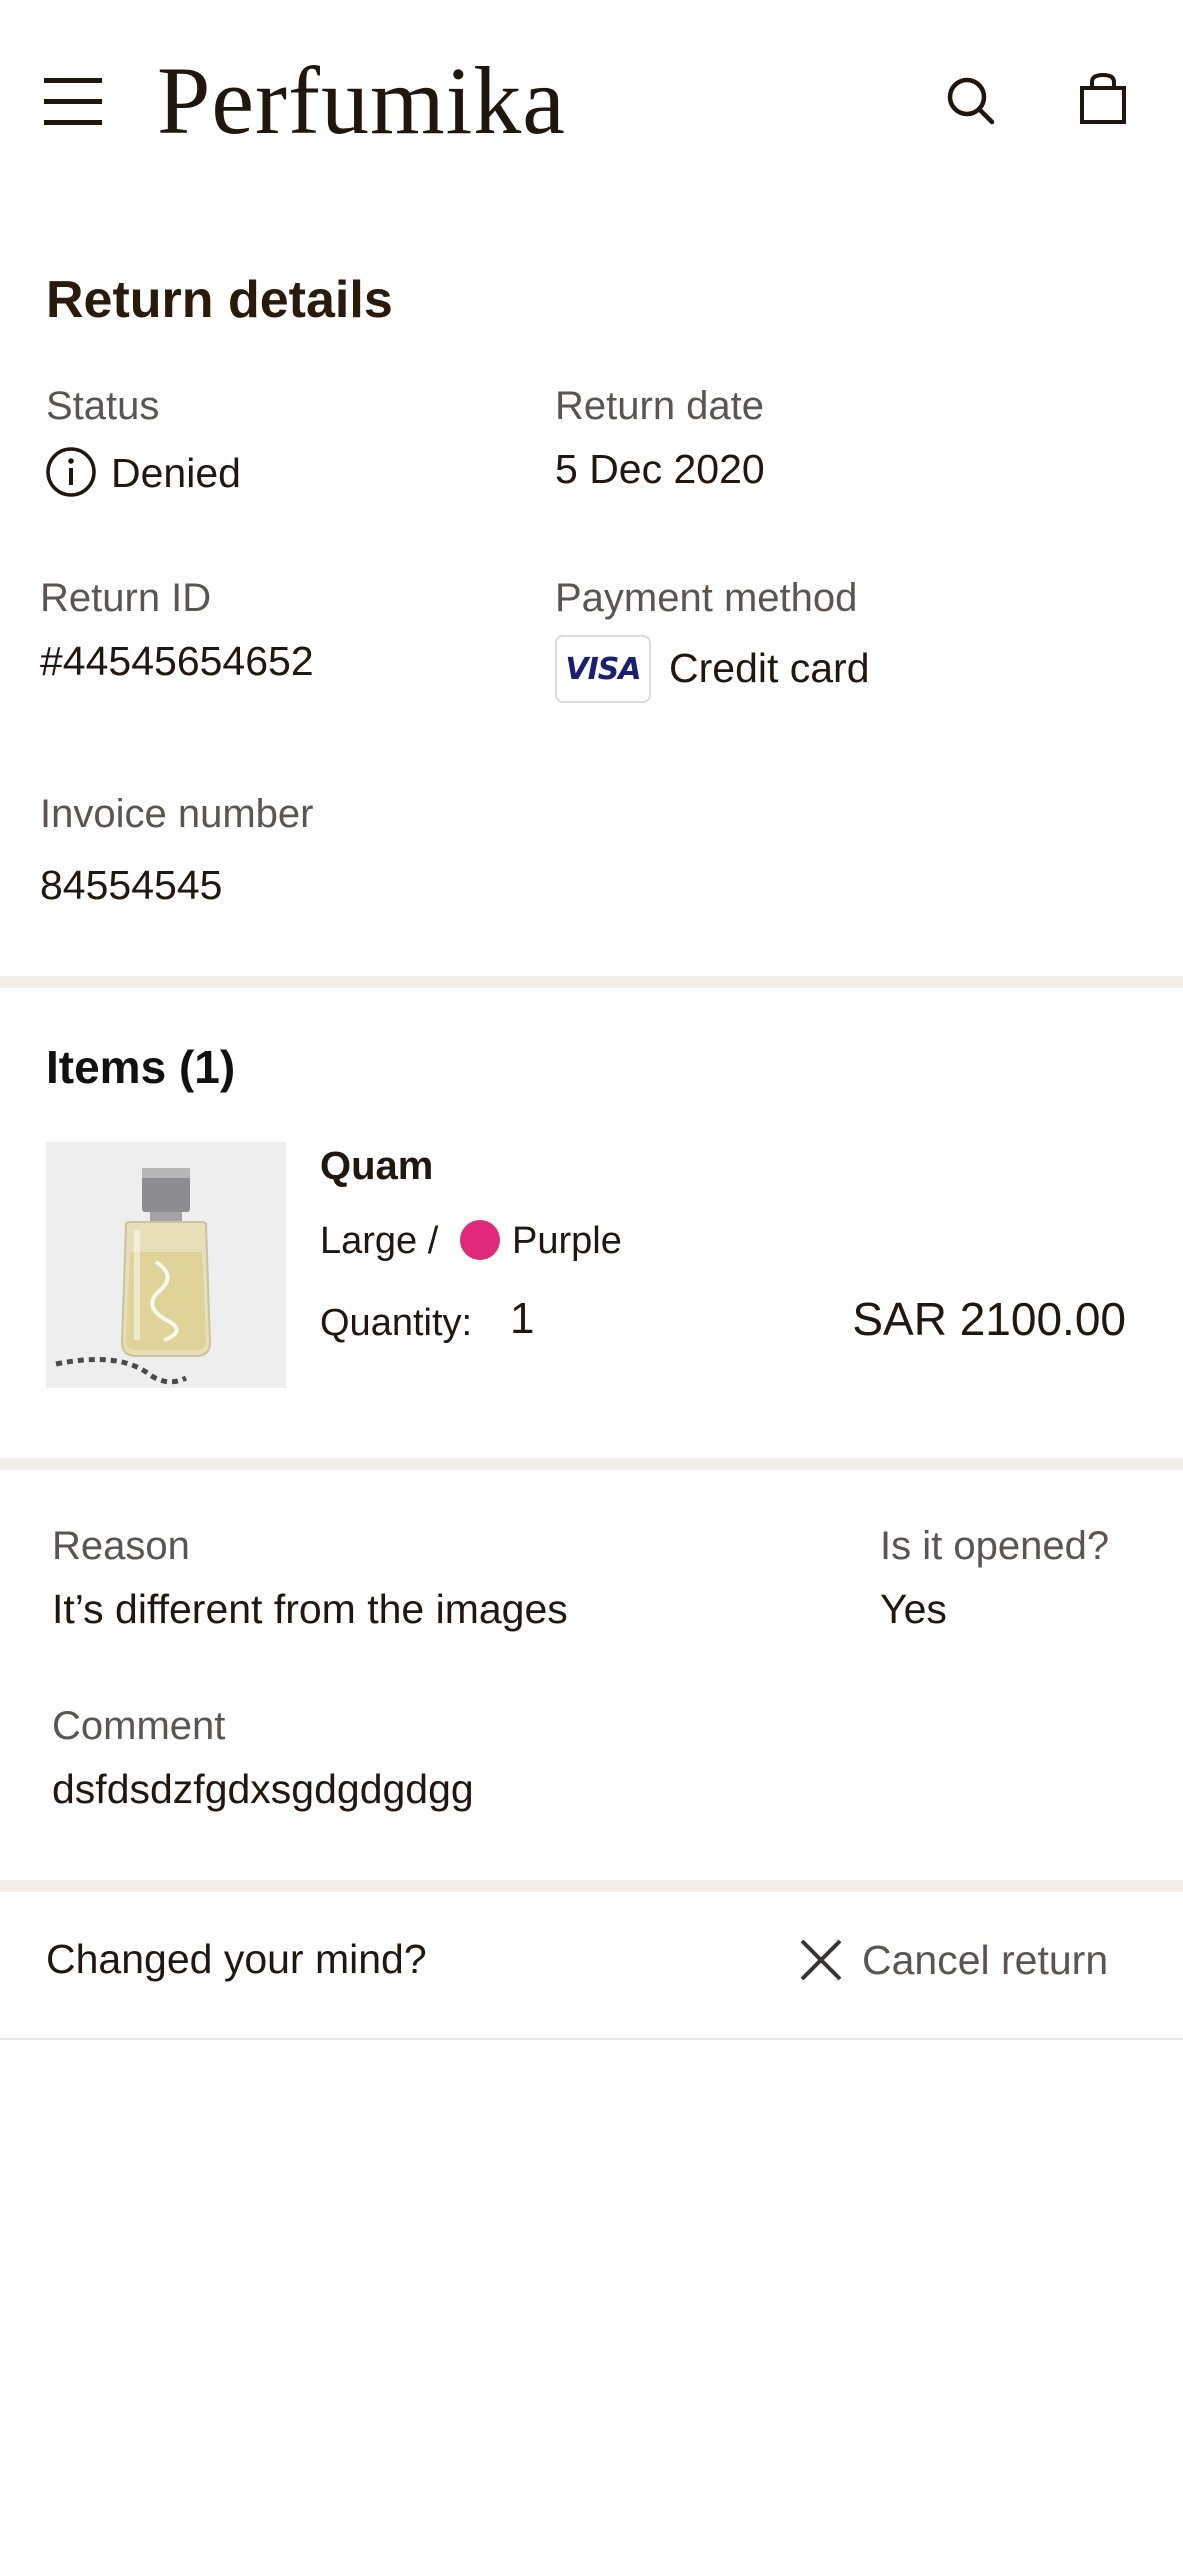  What do you see at coordinates (660, 406) in the screenshot?
I see `return-date-label: Return date` at bounding box center [660, 406].